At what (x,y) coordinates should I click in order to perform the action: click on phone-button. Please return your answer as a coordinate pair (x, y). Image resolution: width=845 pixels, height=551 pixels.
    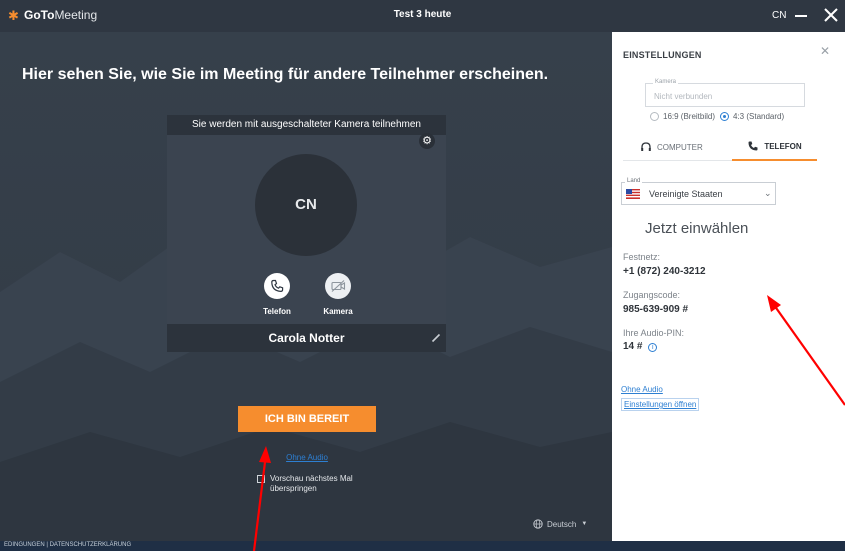
    Looking at the image, I should click on (277, 286).